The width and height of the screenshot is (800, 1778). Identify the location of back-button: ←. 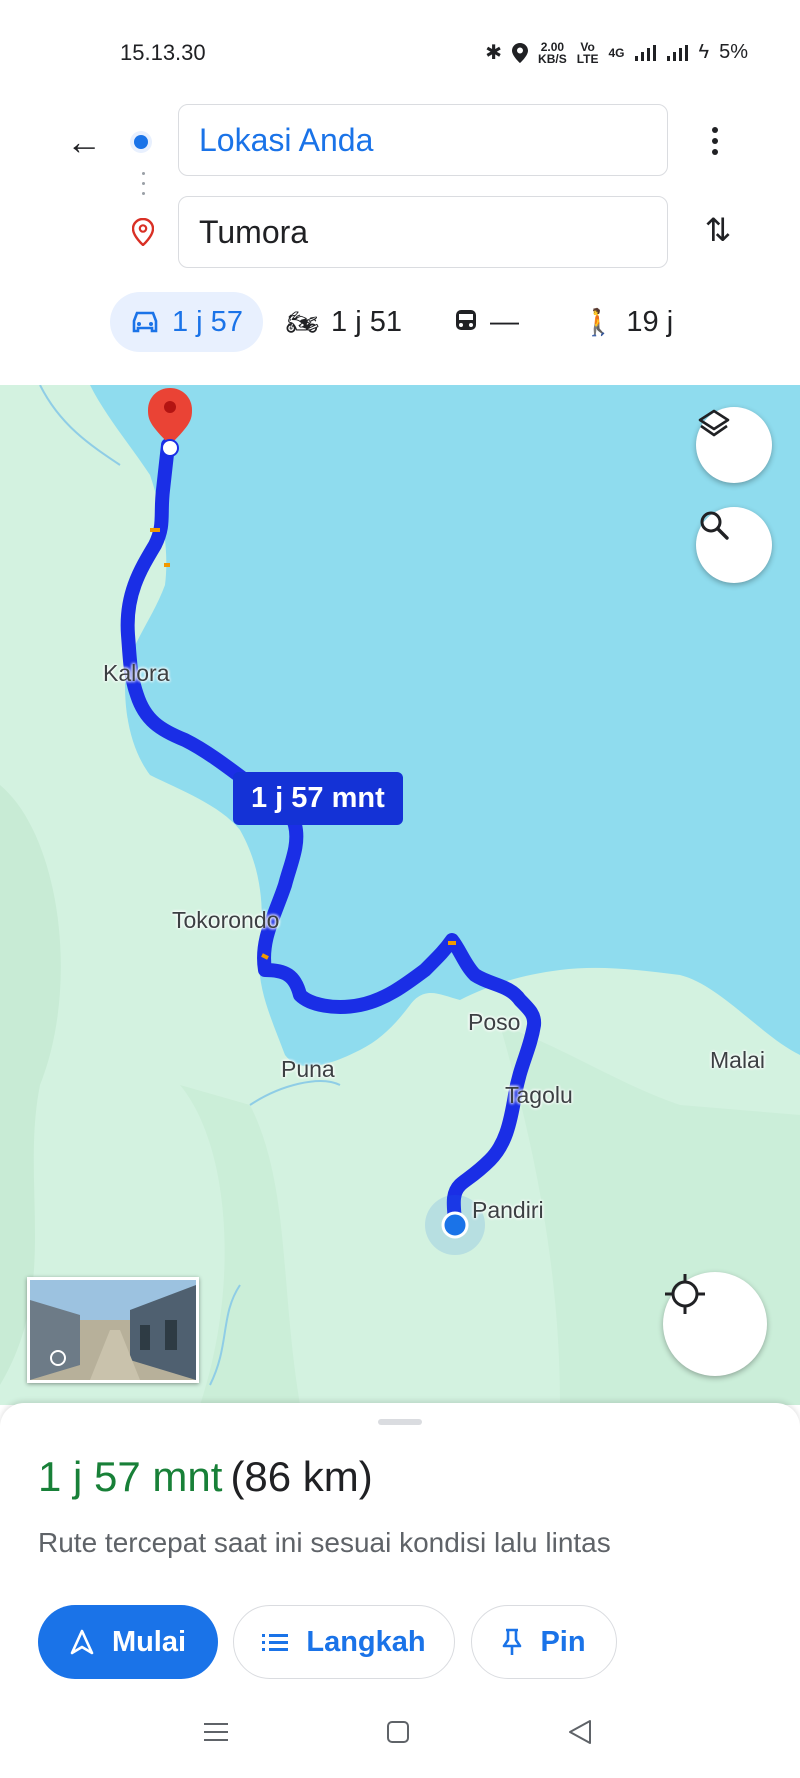
(84, 142).